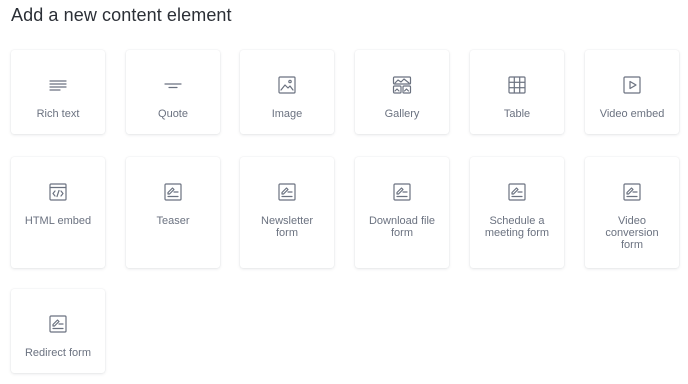  What do you see at coordinates (58, 221) in the screenshot?
I see `element-card-label: HTML embed` at bounding box center [58, 221].